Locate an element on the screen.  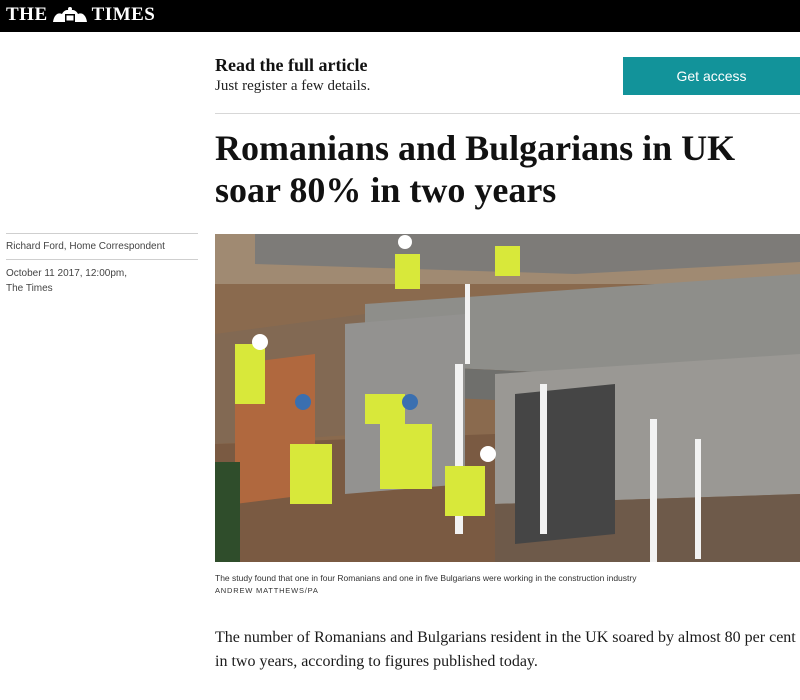
image-credit: ANDREW MATTHEWS/PA is located at coordinates (267, 590).